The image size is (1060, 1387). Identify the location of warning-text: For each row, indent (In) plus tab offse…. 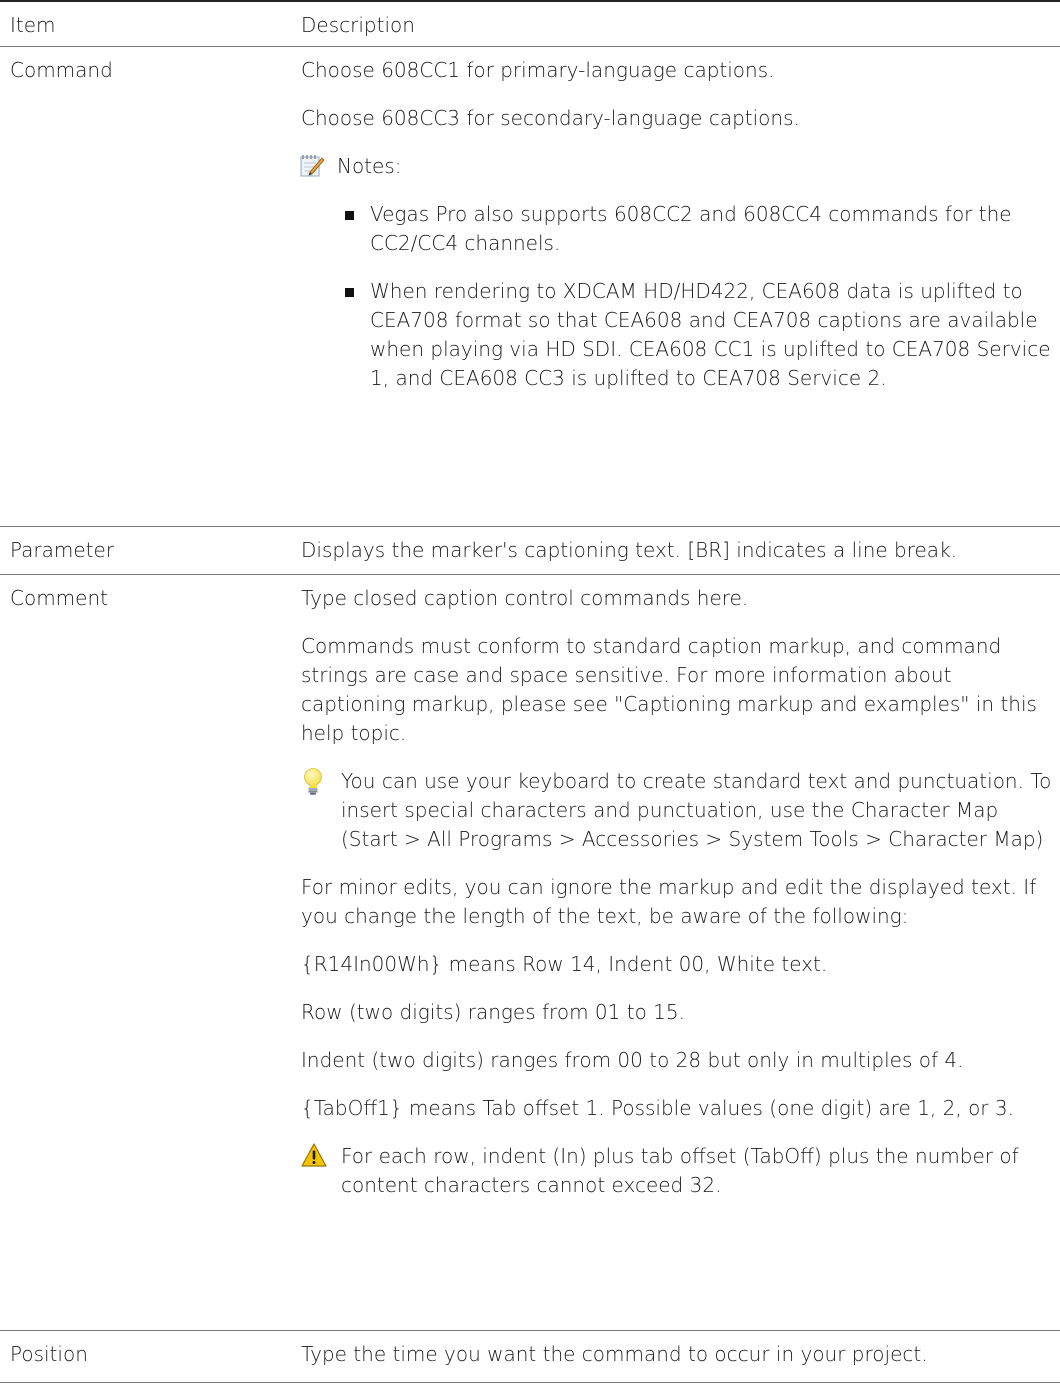
(680, 1170).